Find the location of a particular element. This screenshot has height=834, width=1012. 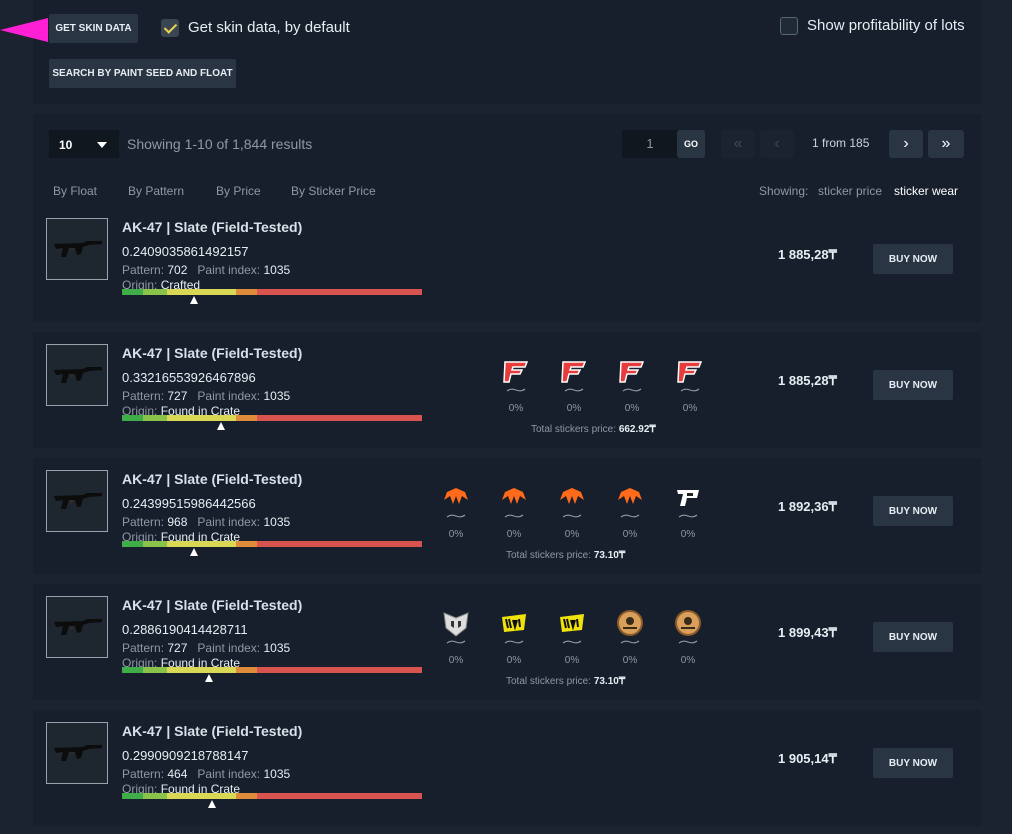

show-sticker-wear-option: sticker wear is located at coordinates (926, 191).